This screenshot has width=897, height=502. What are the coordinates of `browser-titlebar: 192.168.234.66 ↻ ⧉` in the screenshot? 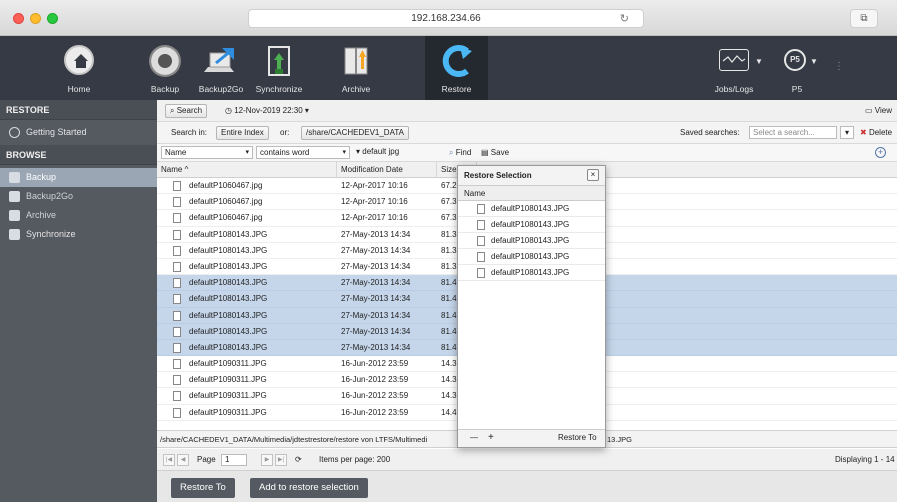 It's located at (448, 18).